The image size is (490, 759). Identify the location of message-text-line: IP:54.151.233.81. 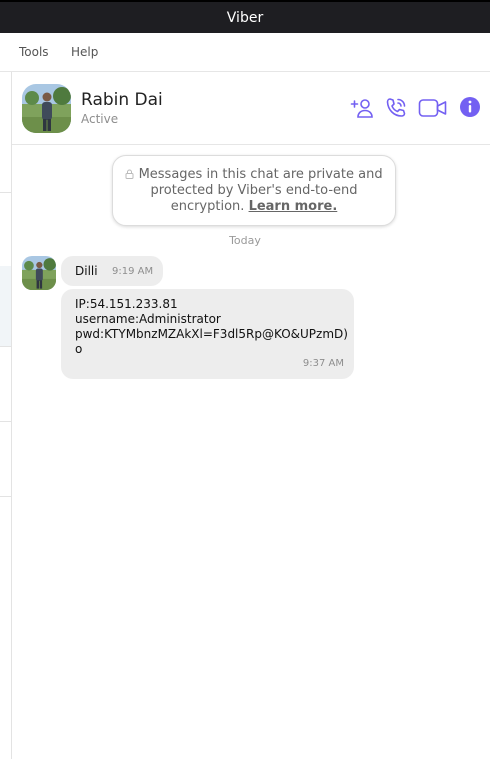
(126, 304).